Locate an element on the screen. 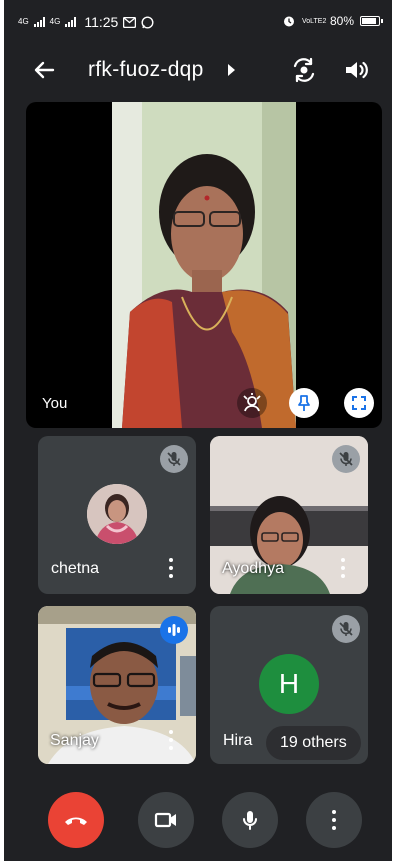 This screenshot has width=396, height=861. fullscreen-icon is located at coordinates (359, 403).